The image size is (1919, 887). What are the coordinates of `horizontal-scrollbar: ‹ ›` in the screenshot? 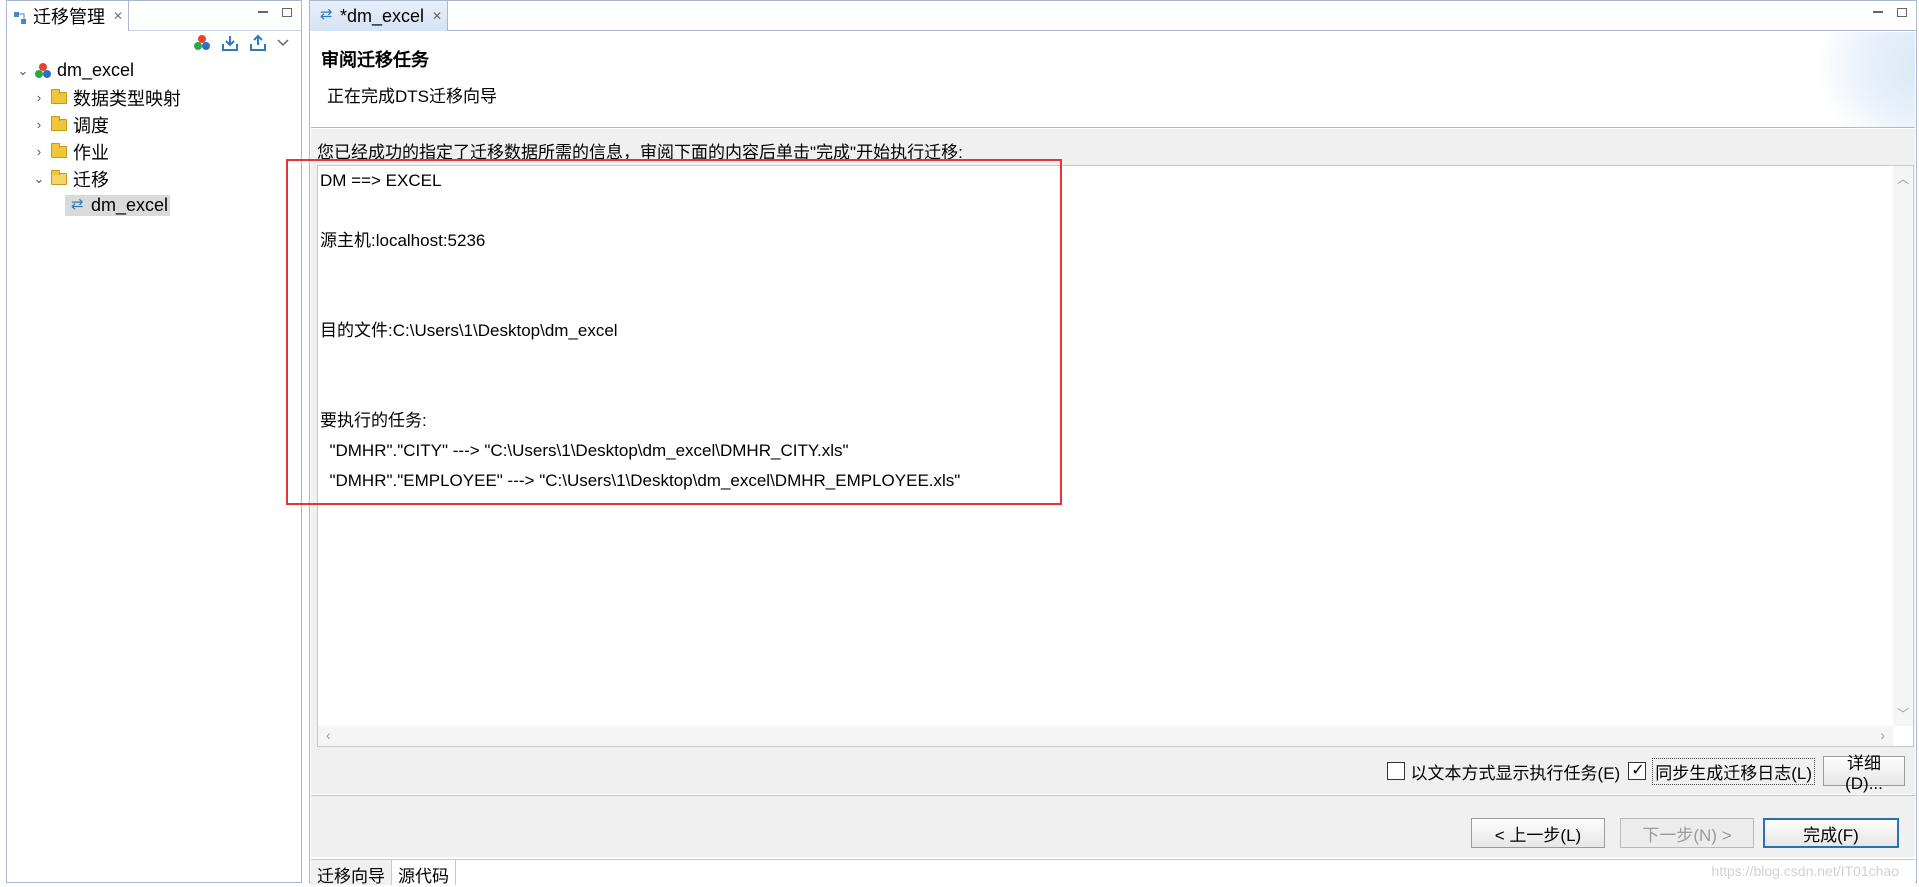 It's located at (1105, 736).